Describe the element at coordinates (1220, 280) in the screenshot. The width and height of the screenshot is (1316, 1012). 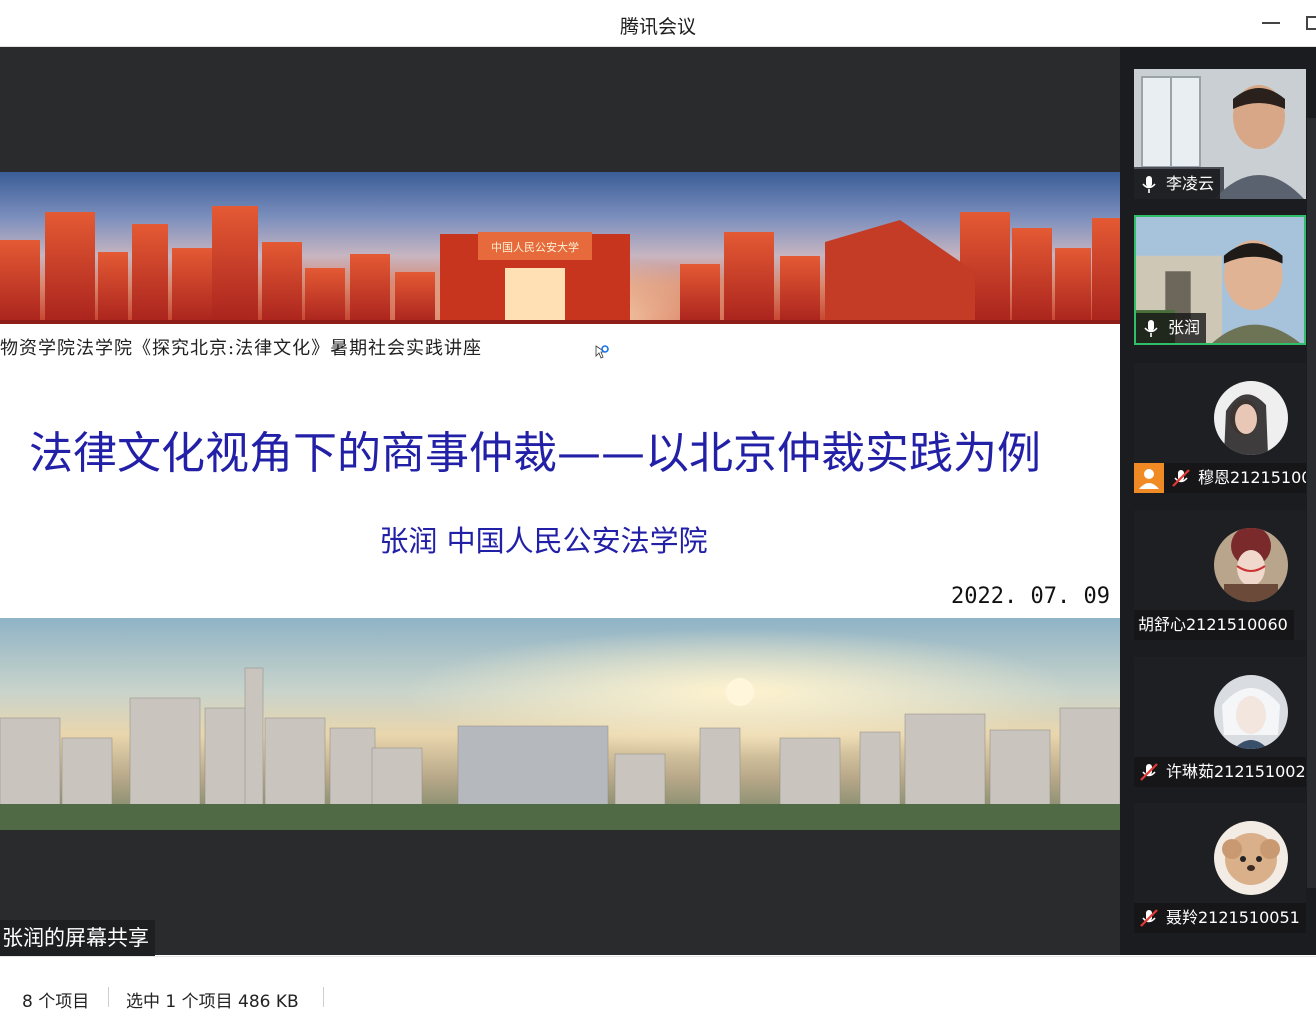
I see `participant-tile-active: 张润` at that location.